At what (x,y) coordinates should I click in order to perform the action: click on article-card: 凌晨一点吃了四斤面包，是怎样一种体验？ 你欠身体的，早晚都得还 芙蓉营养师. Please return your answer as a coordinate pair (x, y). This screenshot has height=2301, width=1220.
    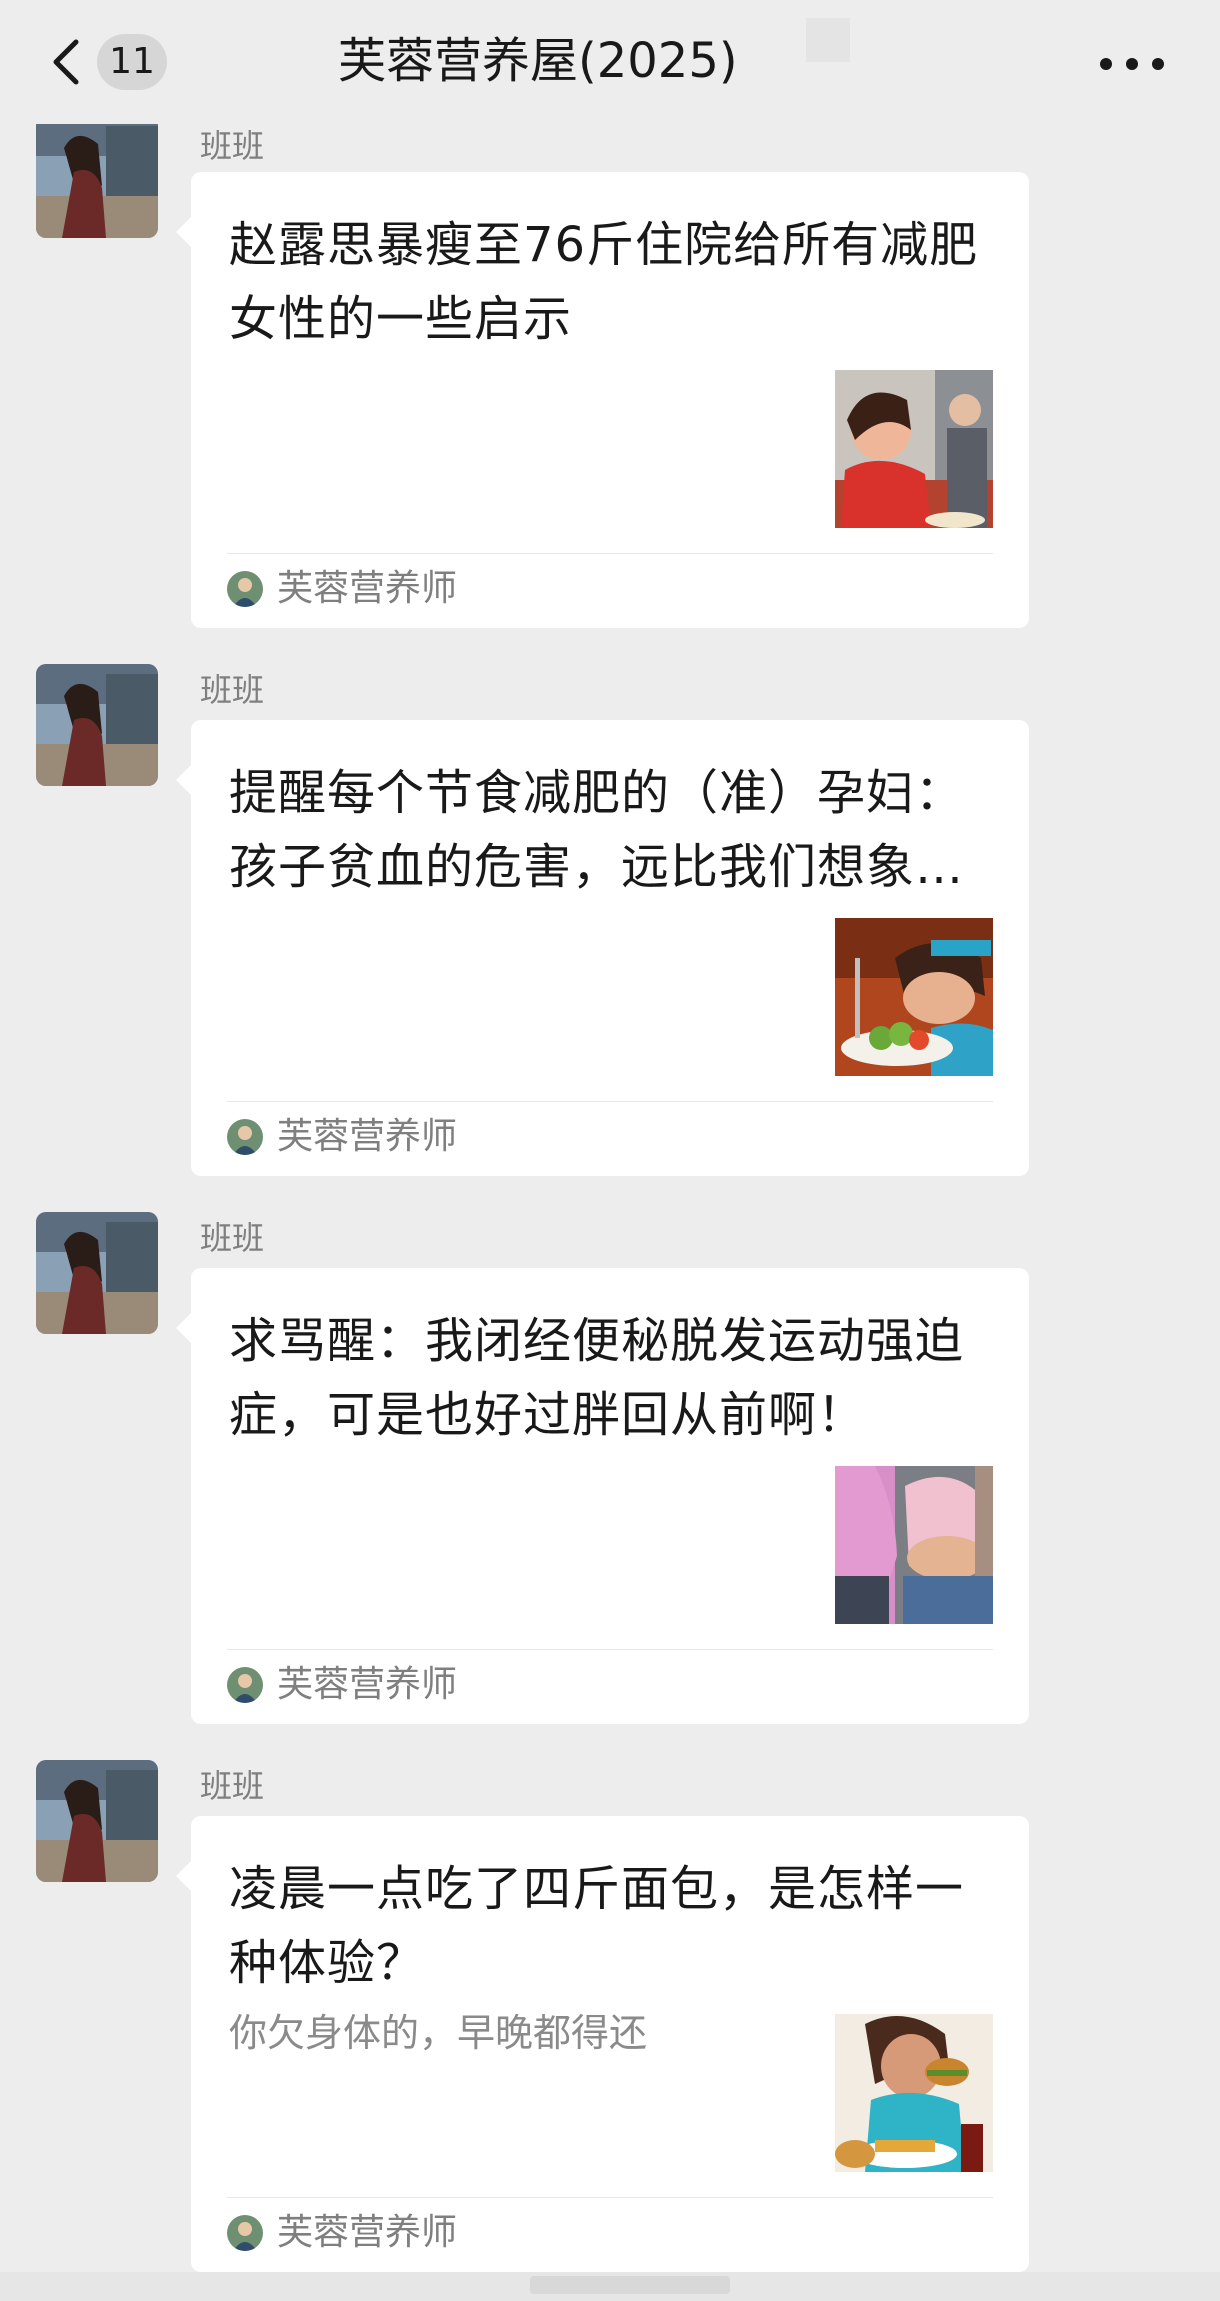
    Looking at the image, I should click on (610, 2044).